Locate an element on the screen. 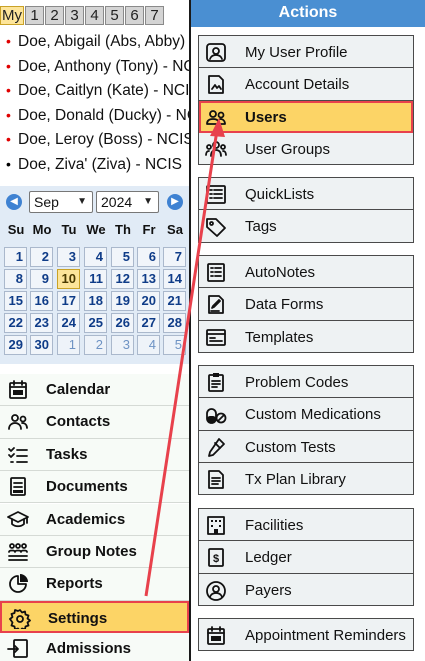 The width and height of the screenshot is (425, 661). action-group: Appointment Reminders is located at coordinates (306, 635).